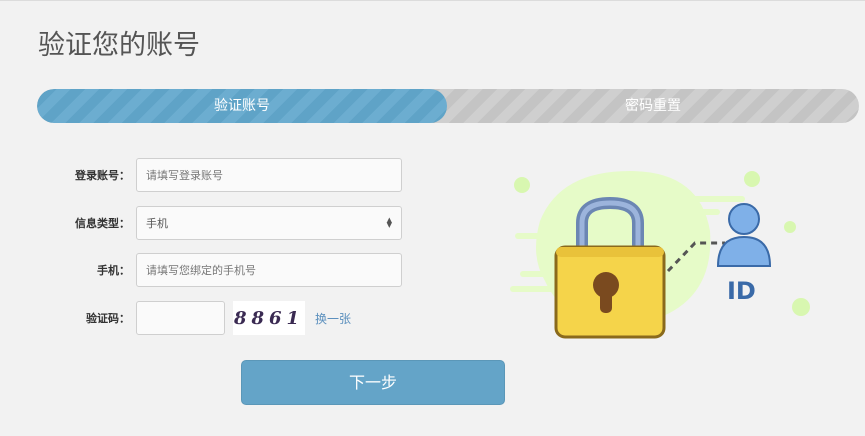 This screenshot has width=865, height=436. I want to click on user-icon, so click(744, 235).